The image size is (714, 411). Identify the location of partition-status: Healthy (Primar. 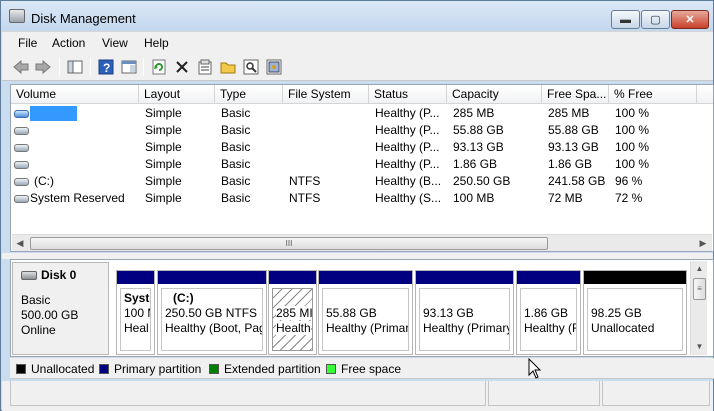
(367, 328).